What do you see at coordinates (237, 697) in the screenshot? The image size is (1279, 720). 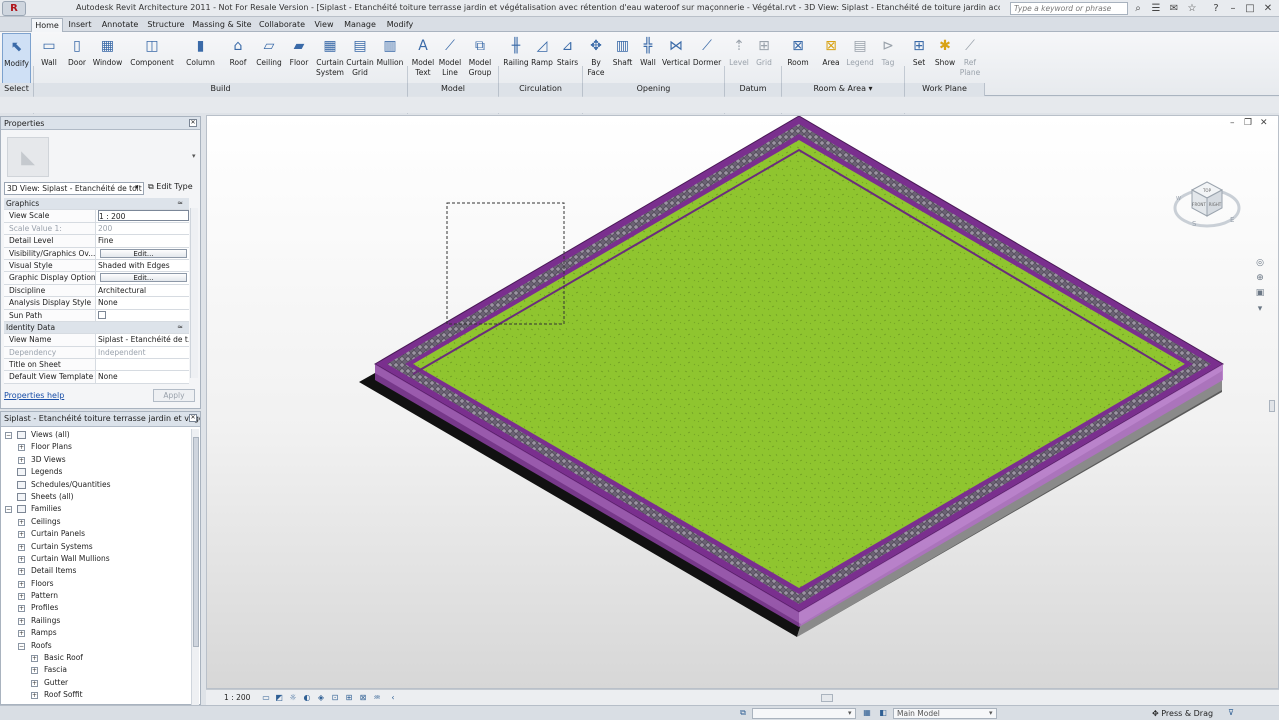 I see `view-scale-control: 1 : 200` at bounding box center [237, 697].